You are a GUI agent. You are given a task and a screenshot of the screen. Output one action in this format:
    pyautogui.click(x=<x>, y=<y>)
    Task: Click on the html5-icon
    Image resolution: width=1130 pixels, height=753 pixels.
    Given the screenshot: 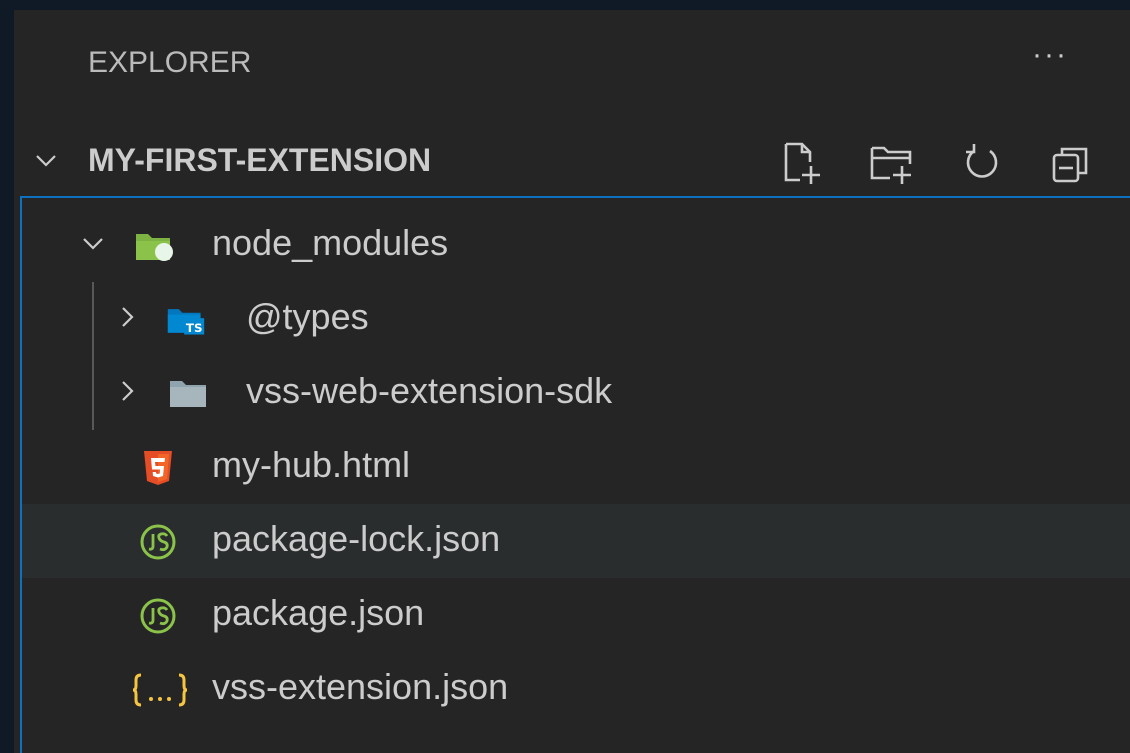 What is the action you would take?
    pyautogui.click(x=158, y=468)
    